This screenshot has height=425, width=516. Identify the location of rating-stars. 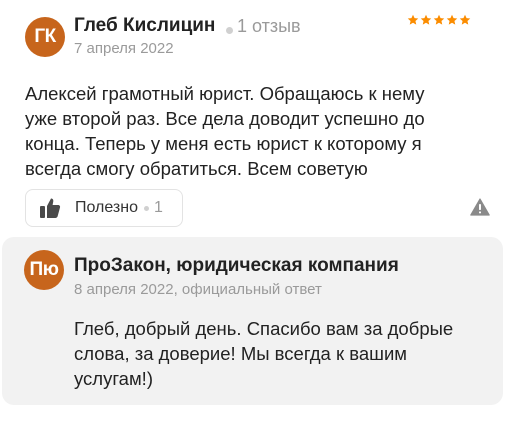
(439, 20).